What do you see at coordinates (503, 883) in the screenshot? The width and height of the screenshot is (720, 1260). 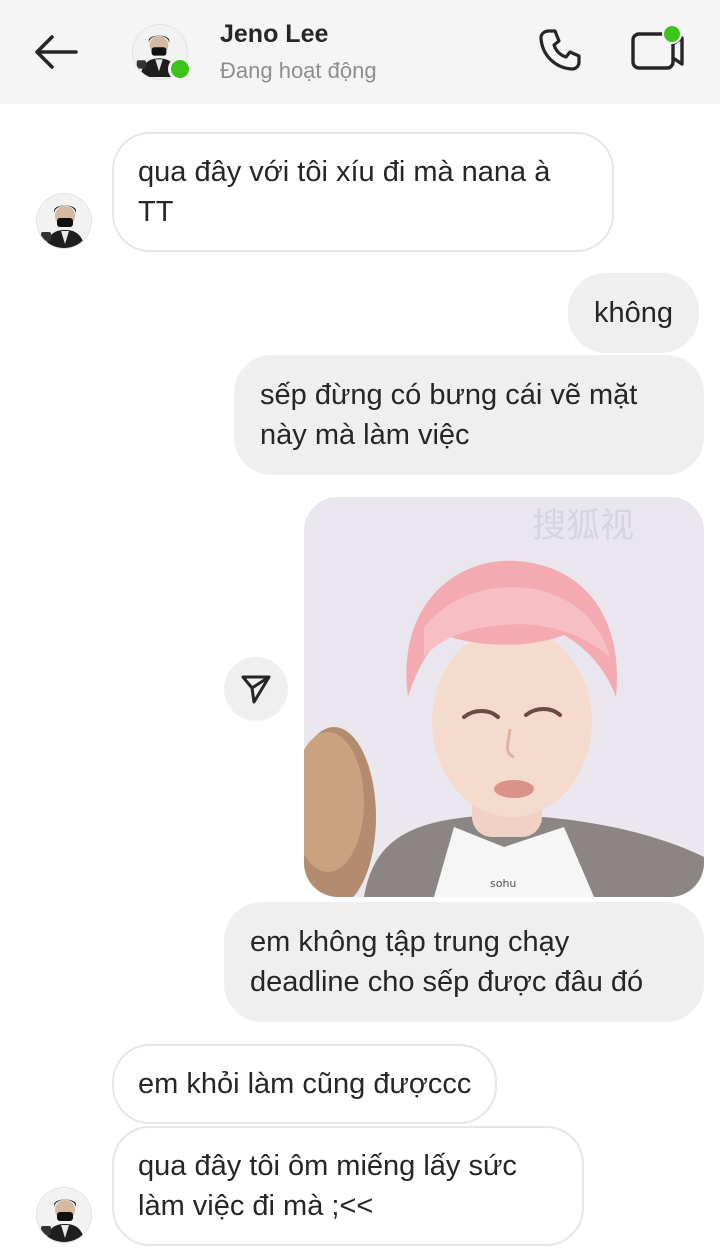 I see `image-mark: sohu` at bounding box center [503, 883].